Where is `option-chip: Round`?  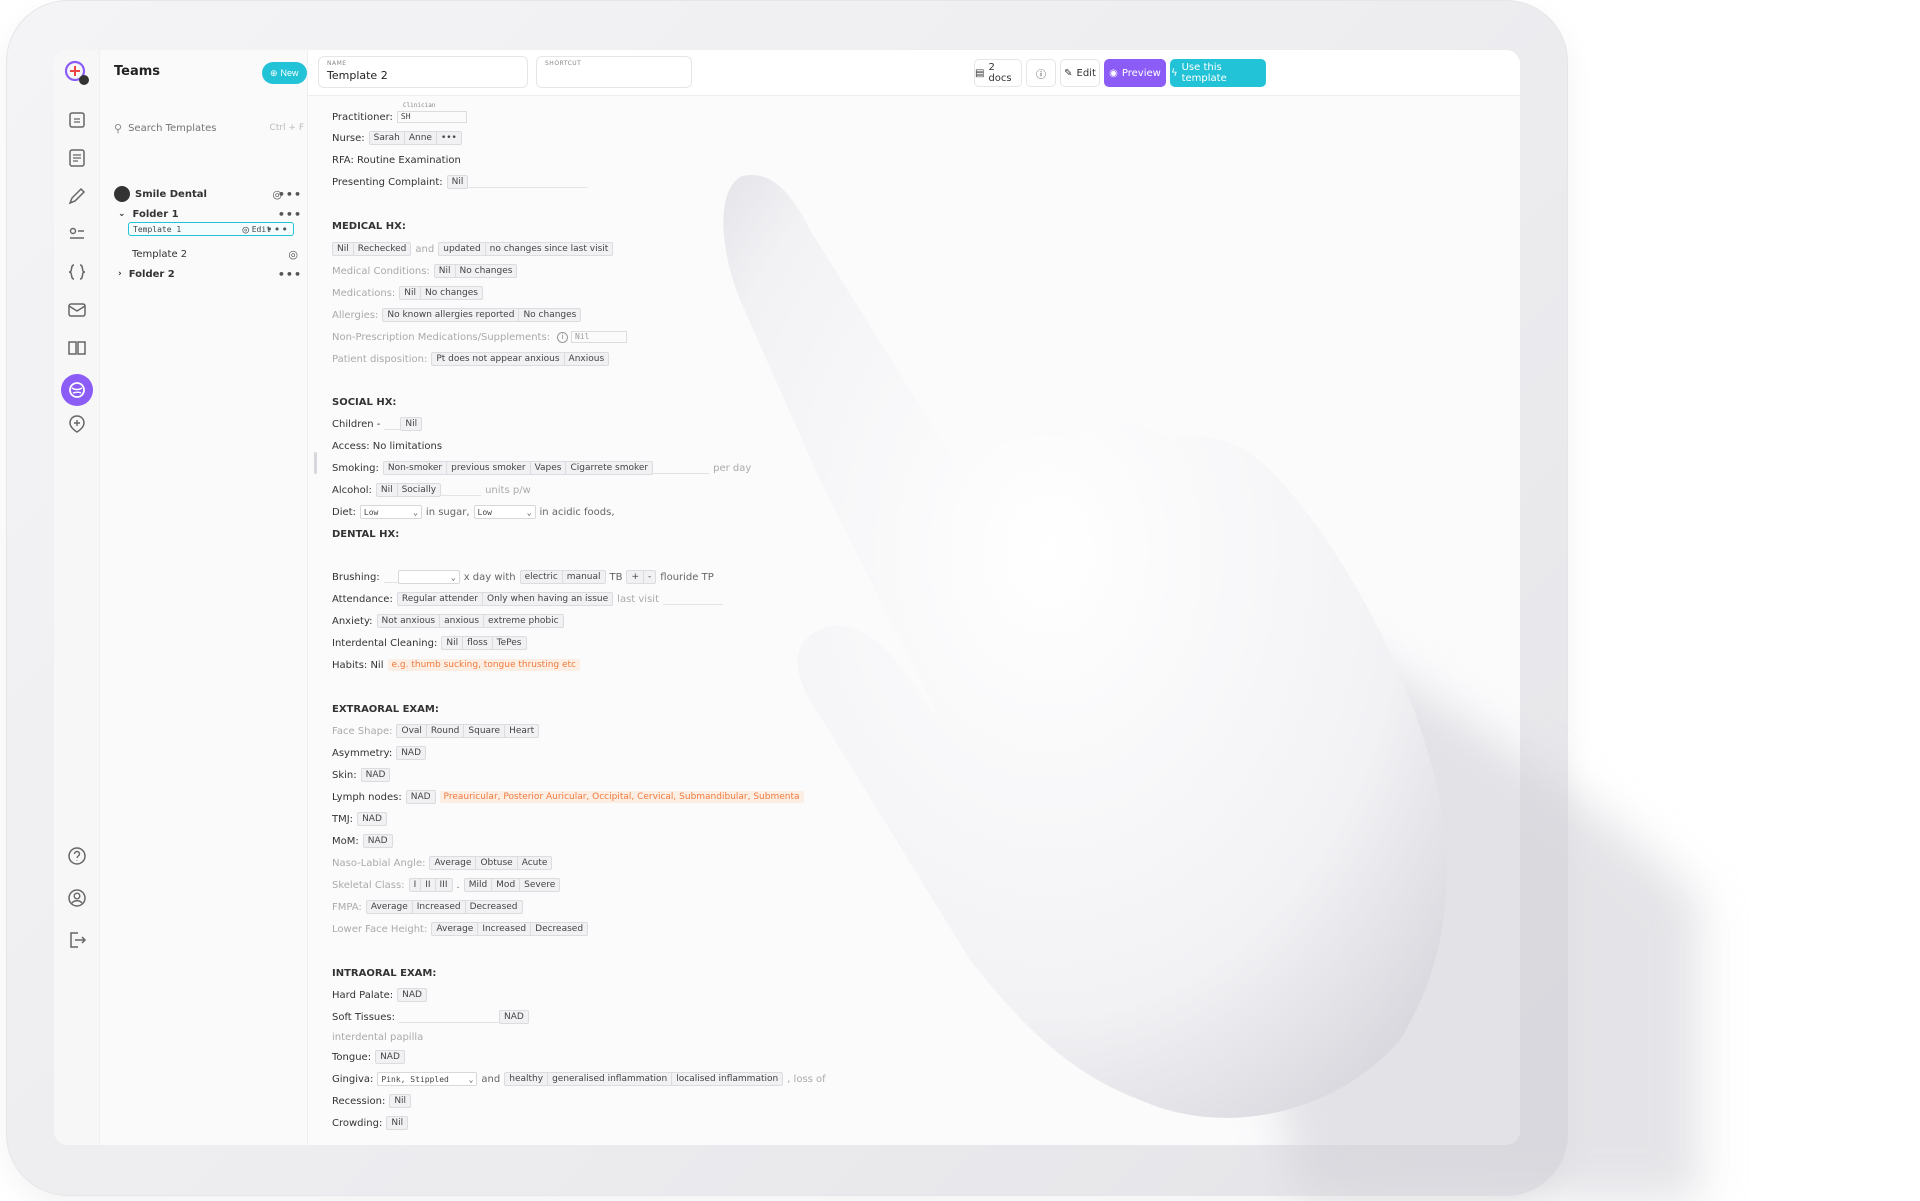
option-chip: Round is located at coordinates (446, 731).